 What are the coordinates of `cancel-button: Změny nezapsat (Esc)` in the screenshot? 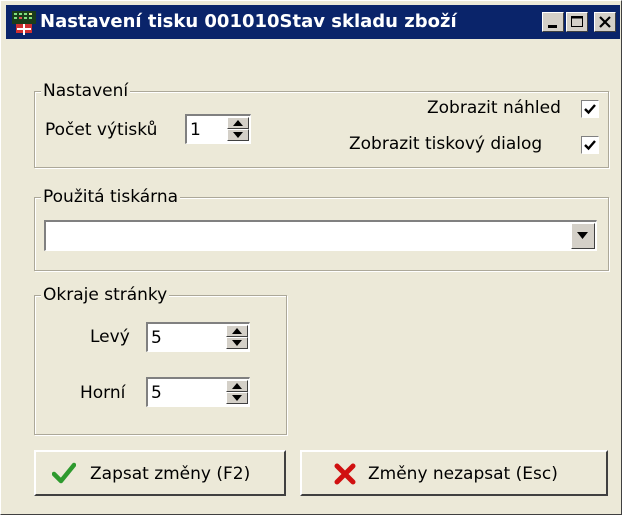 It's located at (454, 473).